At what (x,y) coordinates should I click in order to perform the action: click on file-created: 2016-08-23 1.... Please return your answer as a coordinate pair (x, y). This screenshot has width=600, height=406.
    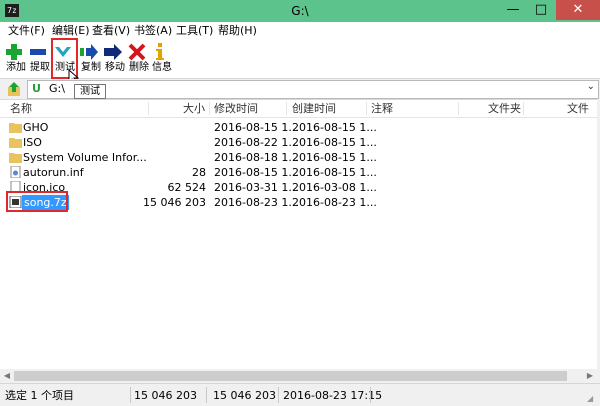
    Looking at the image, I should click on (334, 202).